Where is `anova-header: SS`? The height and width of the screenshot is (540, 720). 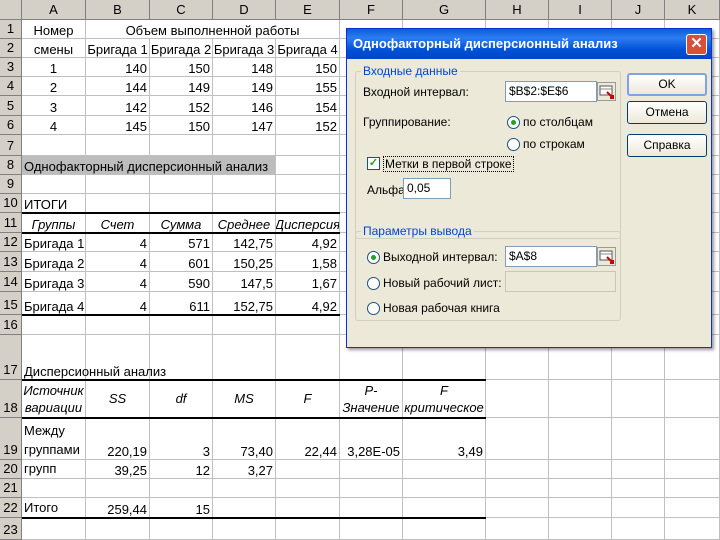
anova-header: SS is located at coordinates (118, 399).